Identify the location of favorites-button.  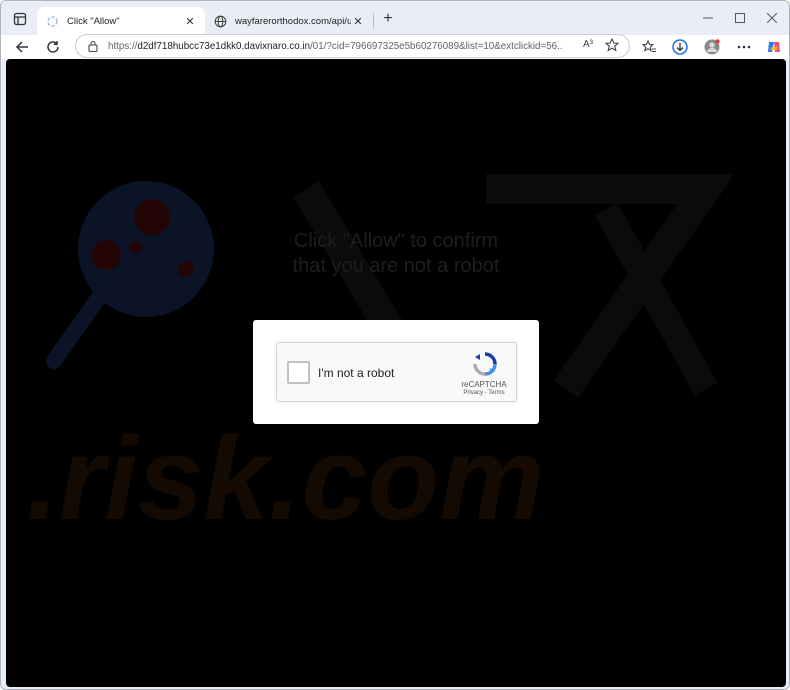
(649, 47).